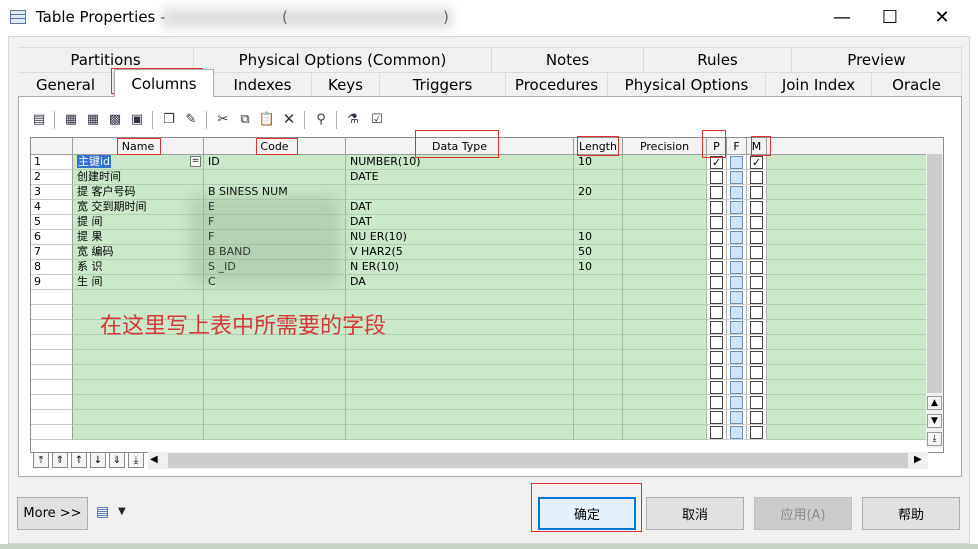  I want to click on header-name: Name, so click(138, 146).